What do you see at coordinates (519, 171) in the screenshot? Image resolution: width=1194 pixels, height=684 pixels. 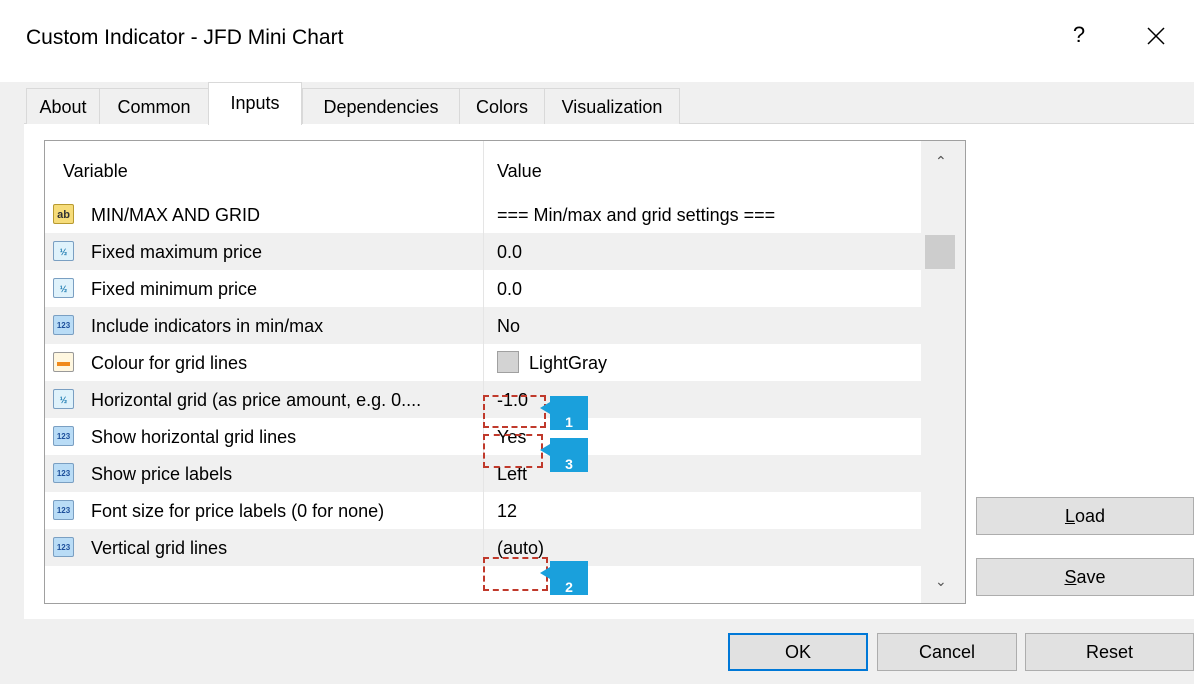 I see `column-header-value: Value` at bounding box center [519, 171].